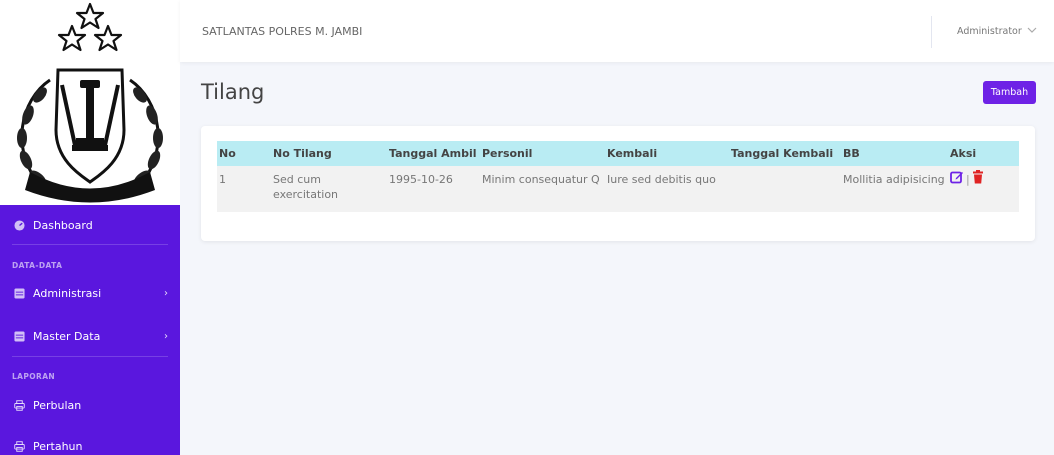 This screenshot has width=1054, height=455. What do you see at coordinates (63, 225) in the screenshot?
I see `sidebar-item-label: Dashboard` at bounding box center [63, 225].